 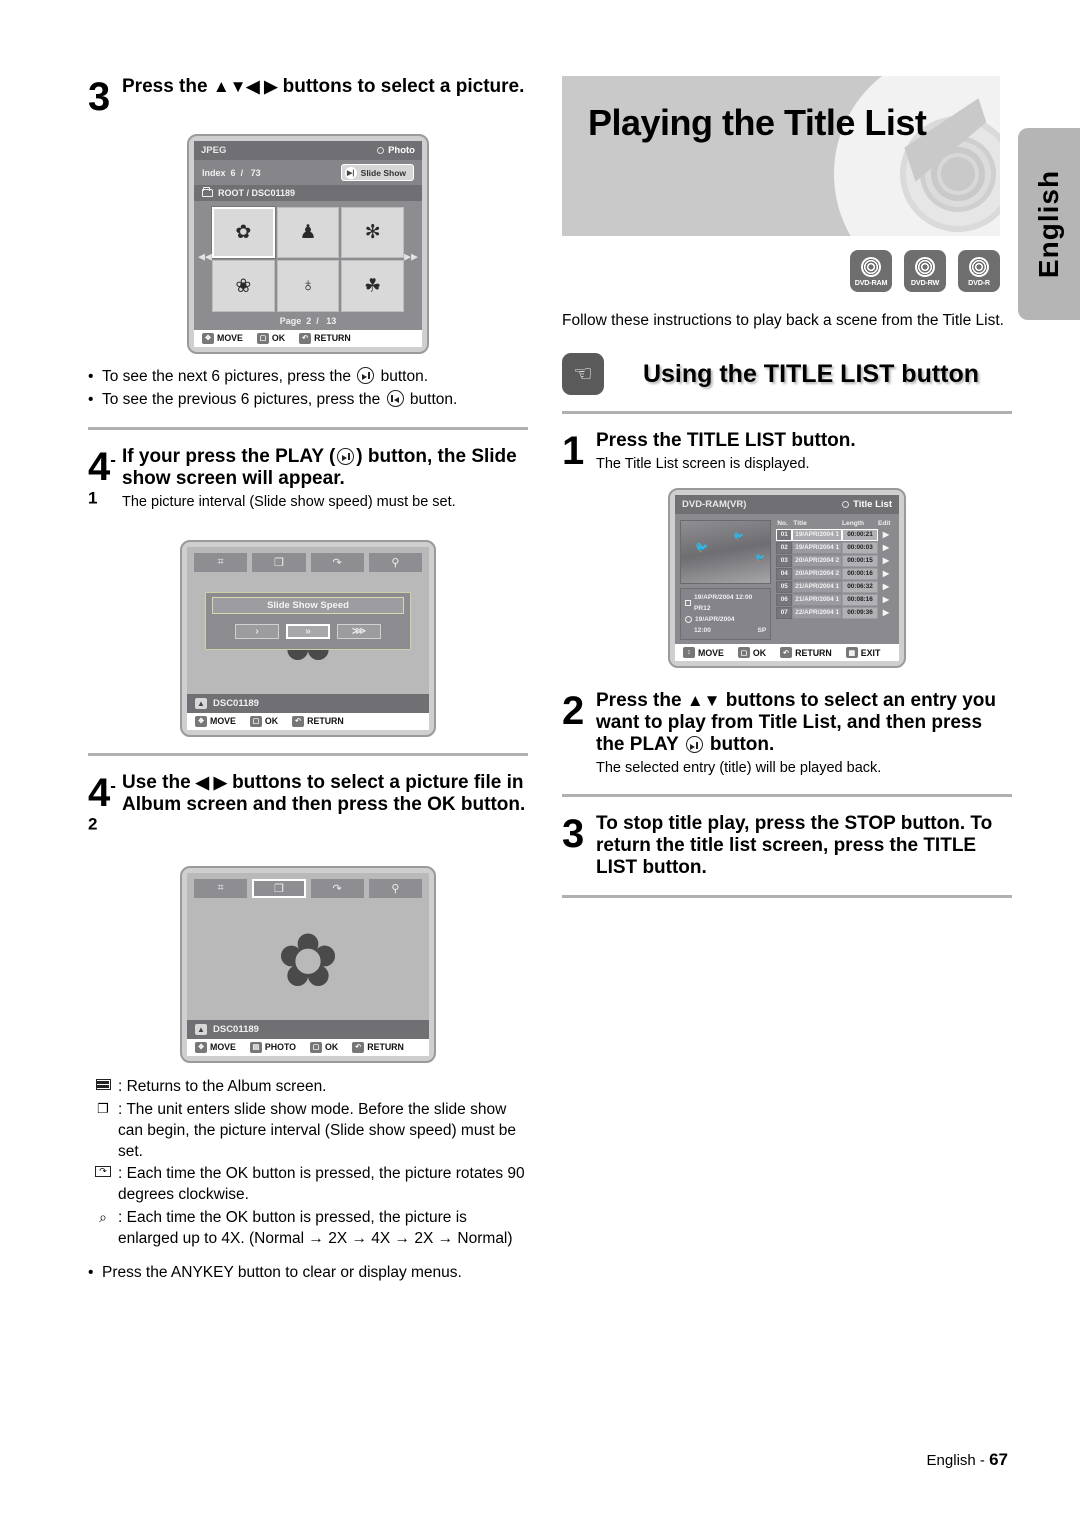 What do you see at coordinates (835, 573) in the screenshot?
I see `title-list-row: 04 20/APR/2004 2 00:00:16 ▶` at bounding box center [835, 573].